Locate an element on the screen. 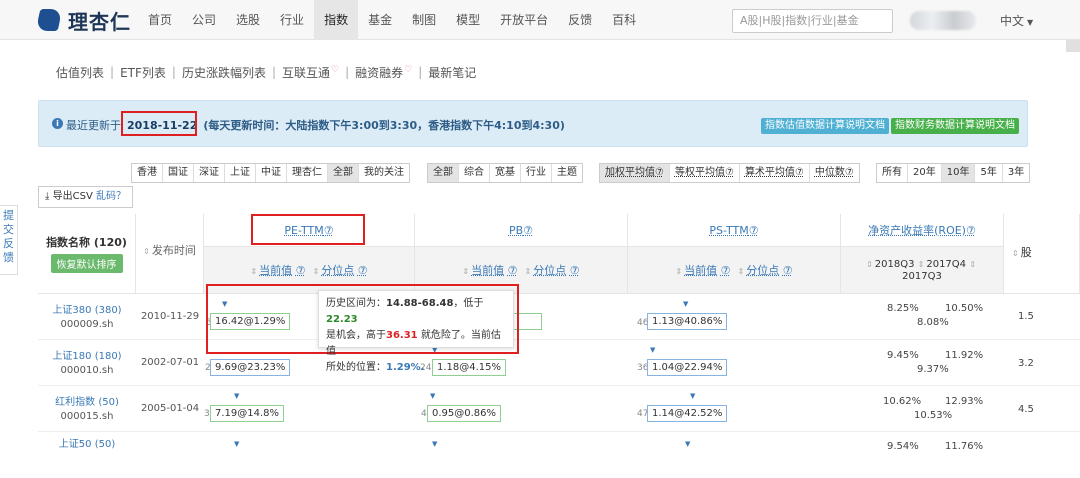 Image resolution: width=1080 pixels, height=478 pixels. language-selector: 中文 ▼ is located at coordinates (1016, 20).